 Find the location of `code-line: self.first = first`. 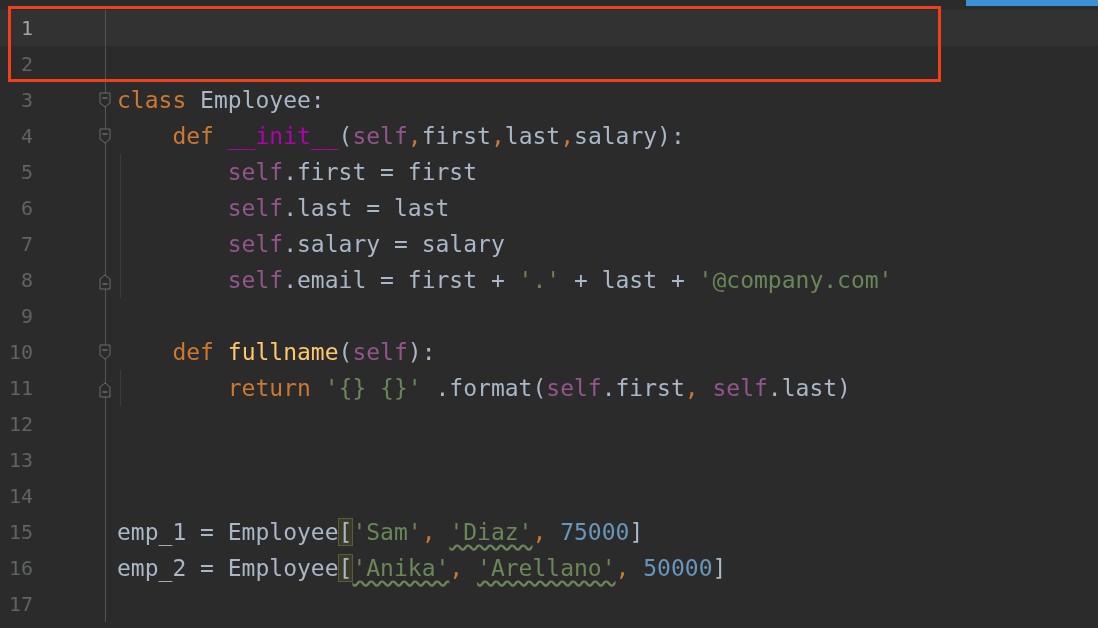

code-line: self.first = first is located at coordinates (297, 172).